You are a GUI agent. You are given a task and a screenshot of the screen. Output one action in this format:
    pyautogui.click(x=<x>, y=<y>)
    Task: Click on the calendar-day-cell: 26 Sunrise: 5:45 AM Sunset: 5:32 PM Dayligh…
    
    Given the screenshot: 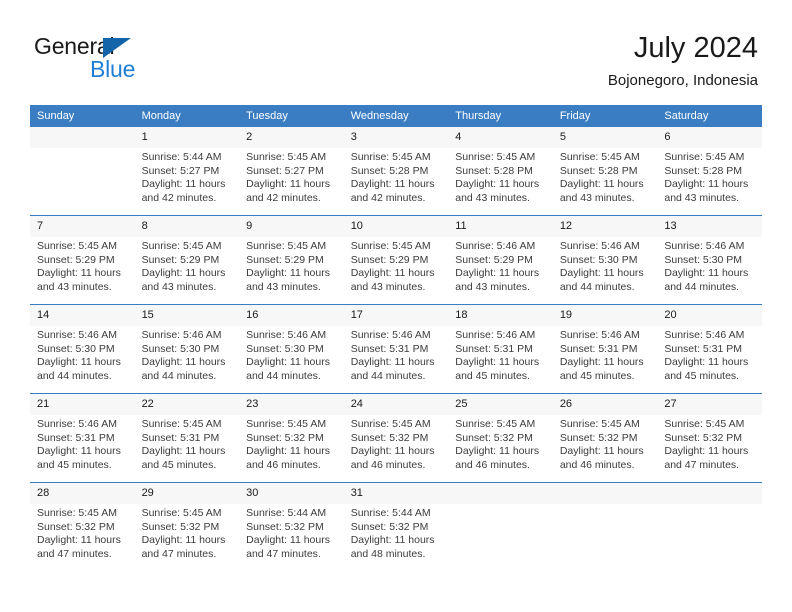 What is the action you would take?
    pyautogui.click(x=605, y=438)
    